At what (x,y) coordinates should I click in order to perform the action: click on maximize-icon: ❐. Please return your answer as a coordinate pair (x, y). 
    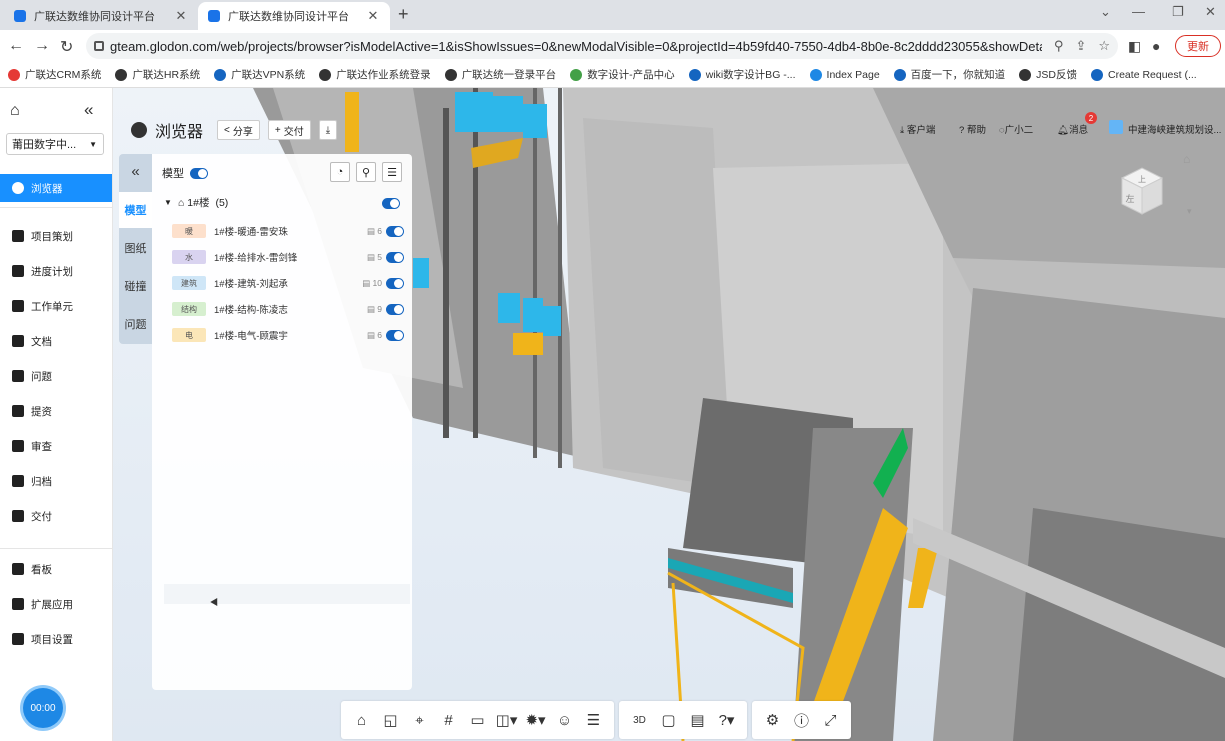
    Looking at the image, I should click on (1178, 12).